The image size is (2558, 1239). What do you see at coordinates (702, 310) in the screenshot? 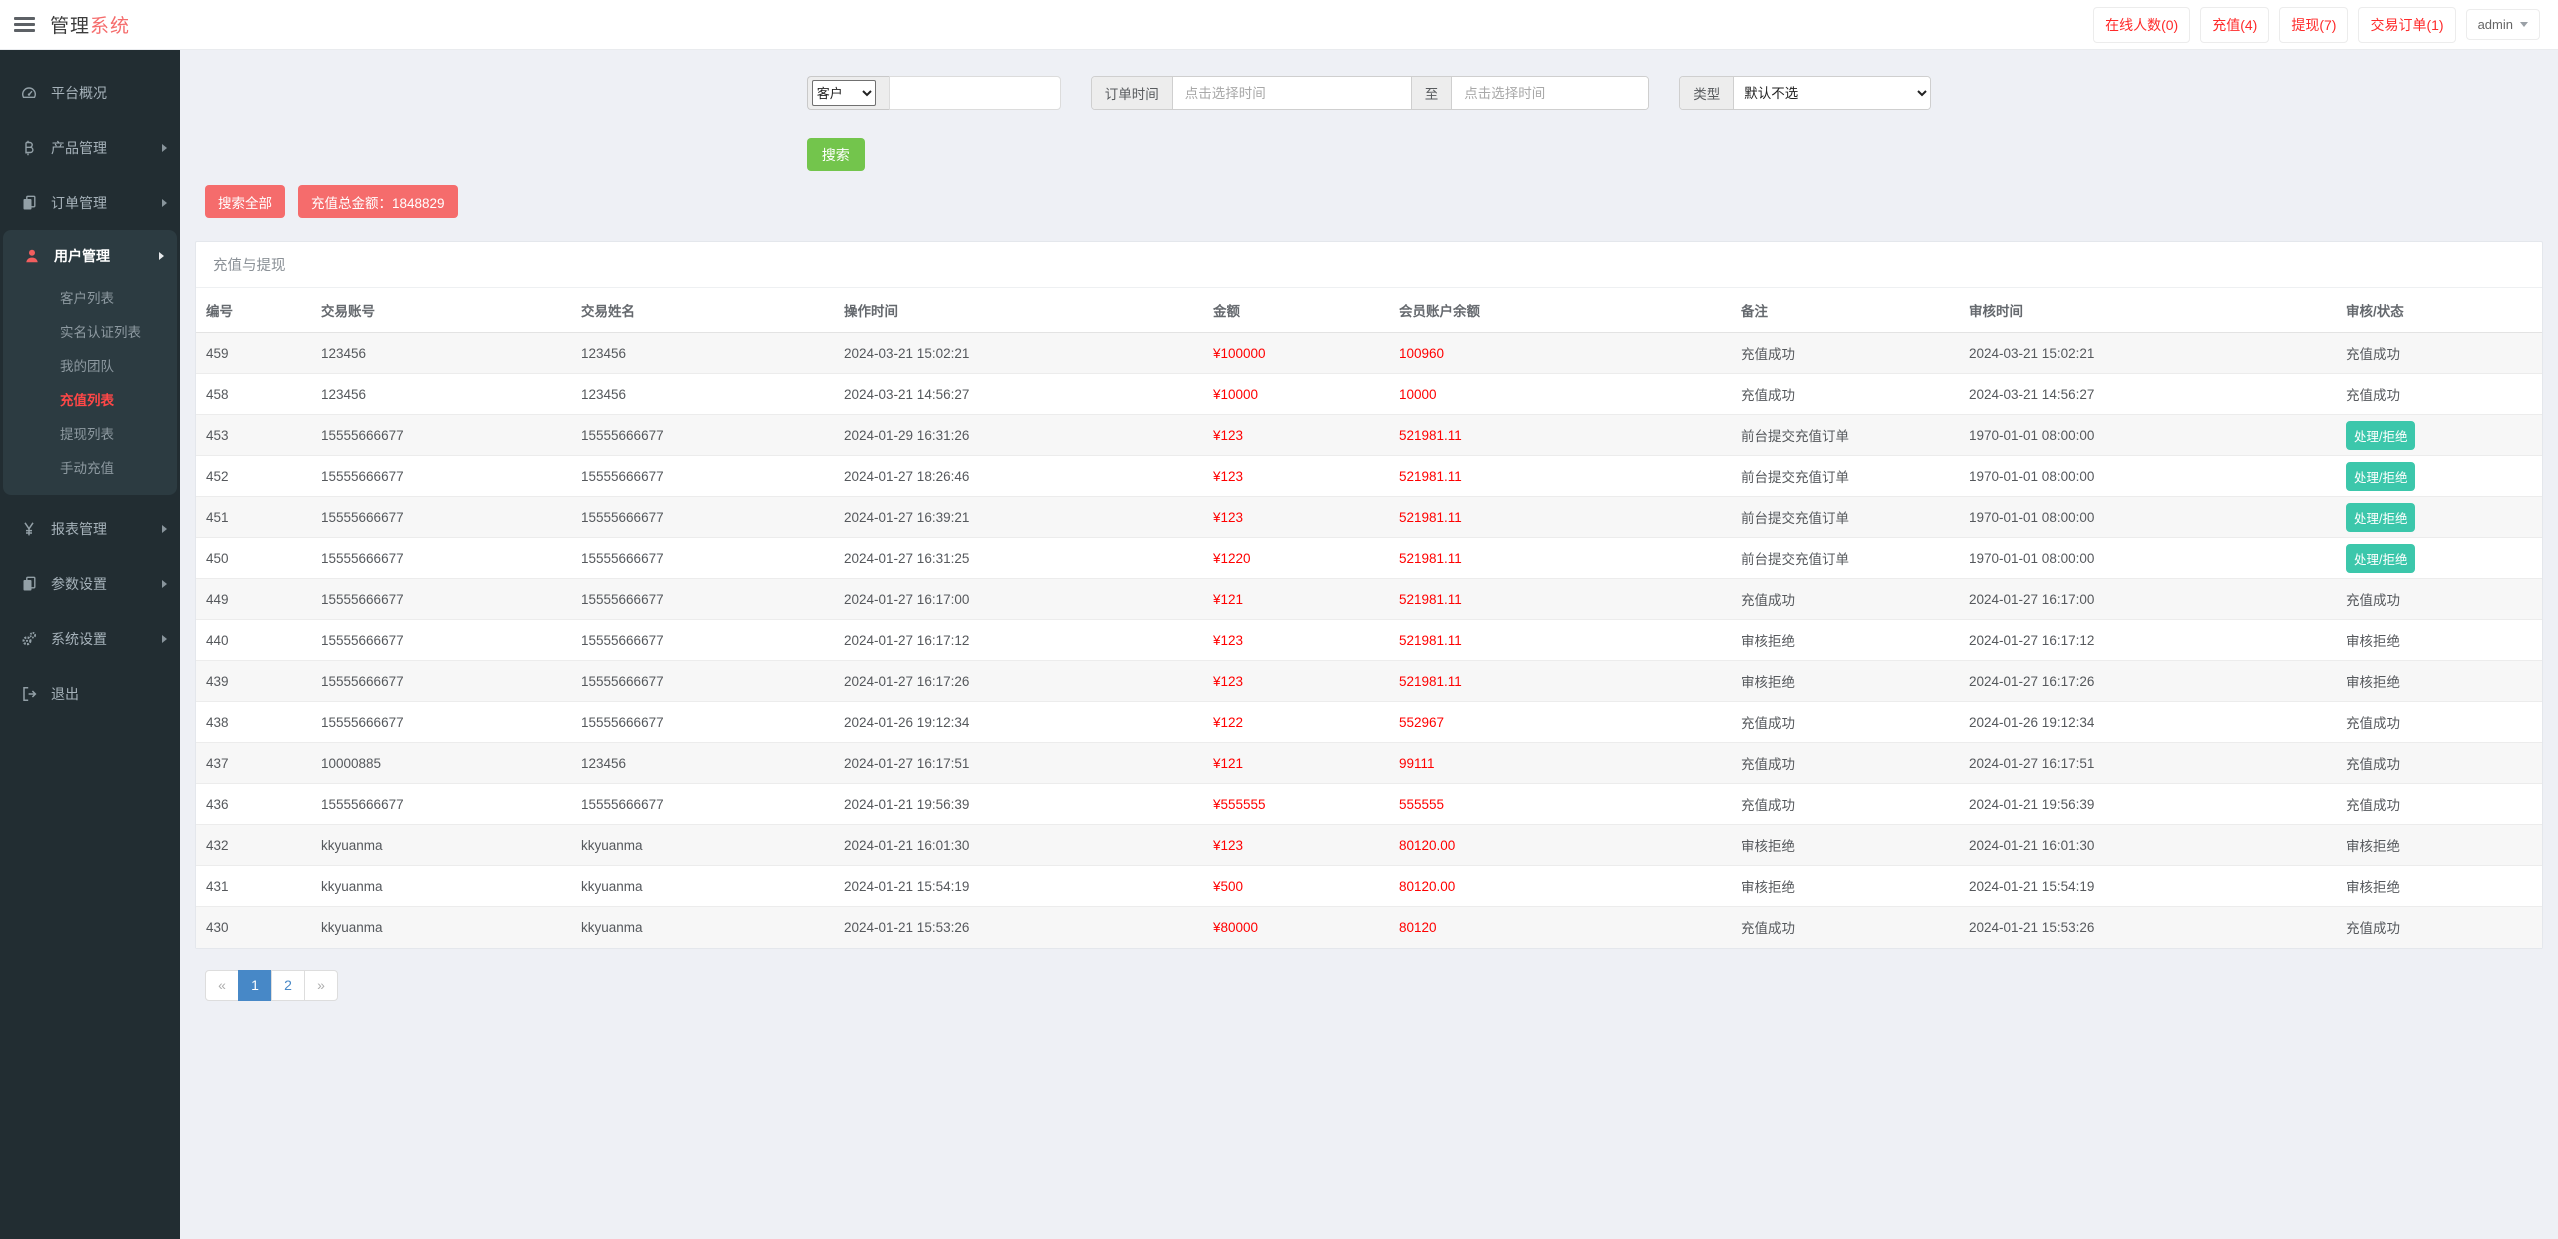
I see `column-header: 交易姓名` at bounding box center [702, 310].